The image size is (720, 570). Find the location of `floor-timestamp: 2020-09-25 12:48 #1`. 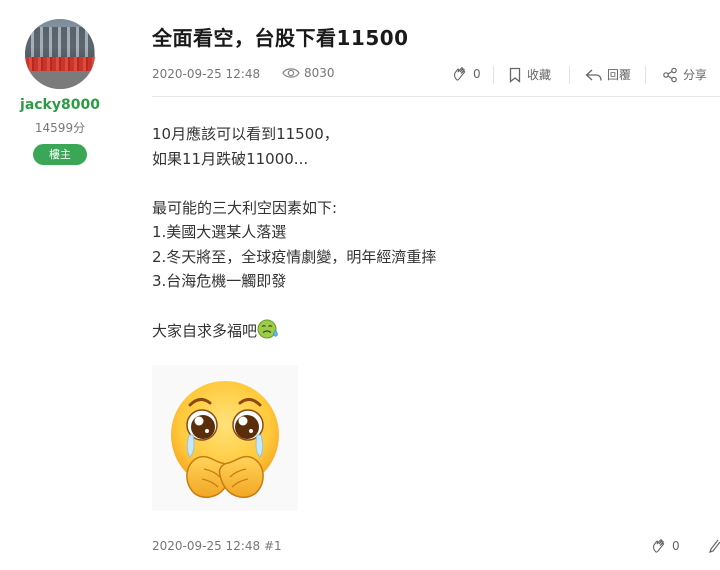

floor-timestamp: 2020-09-25 12:48 #1 is located at coordinates (217, 546).